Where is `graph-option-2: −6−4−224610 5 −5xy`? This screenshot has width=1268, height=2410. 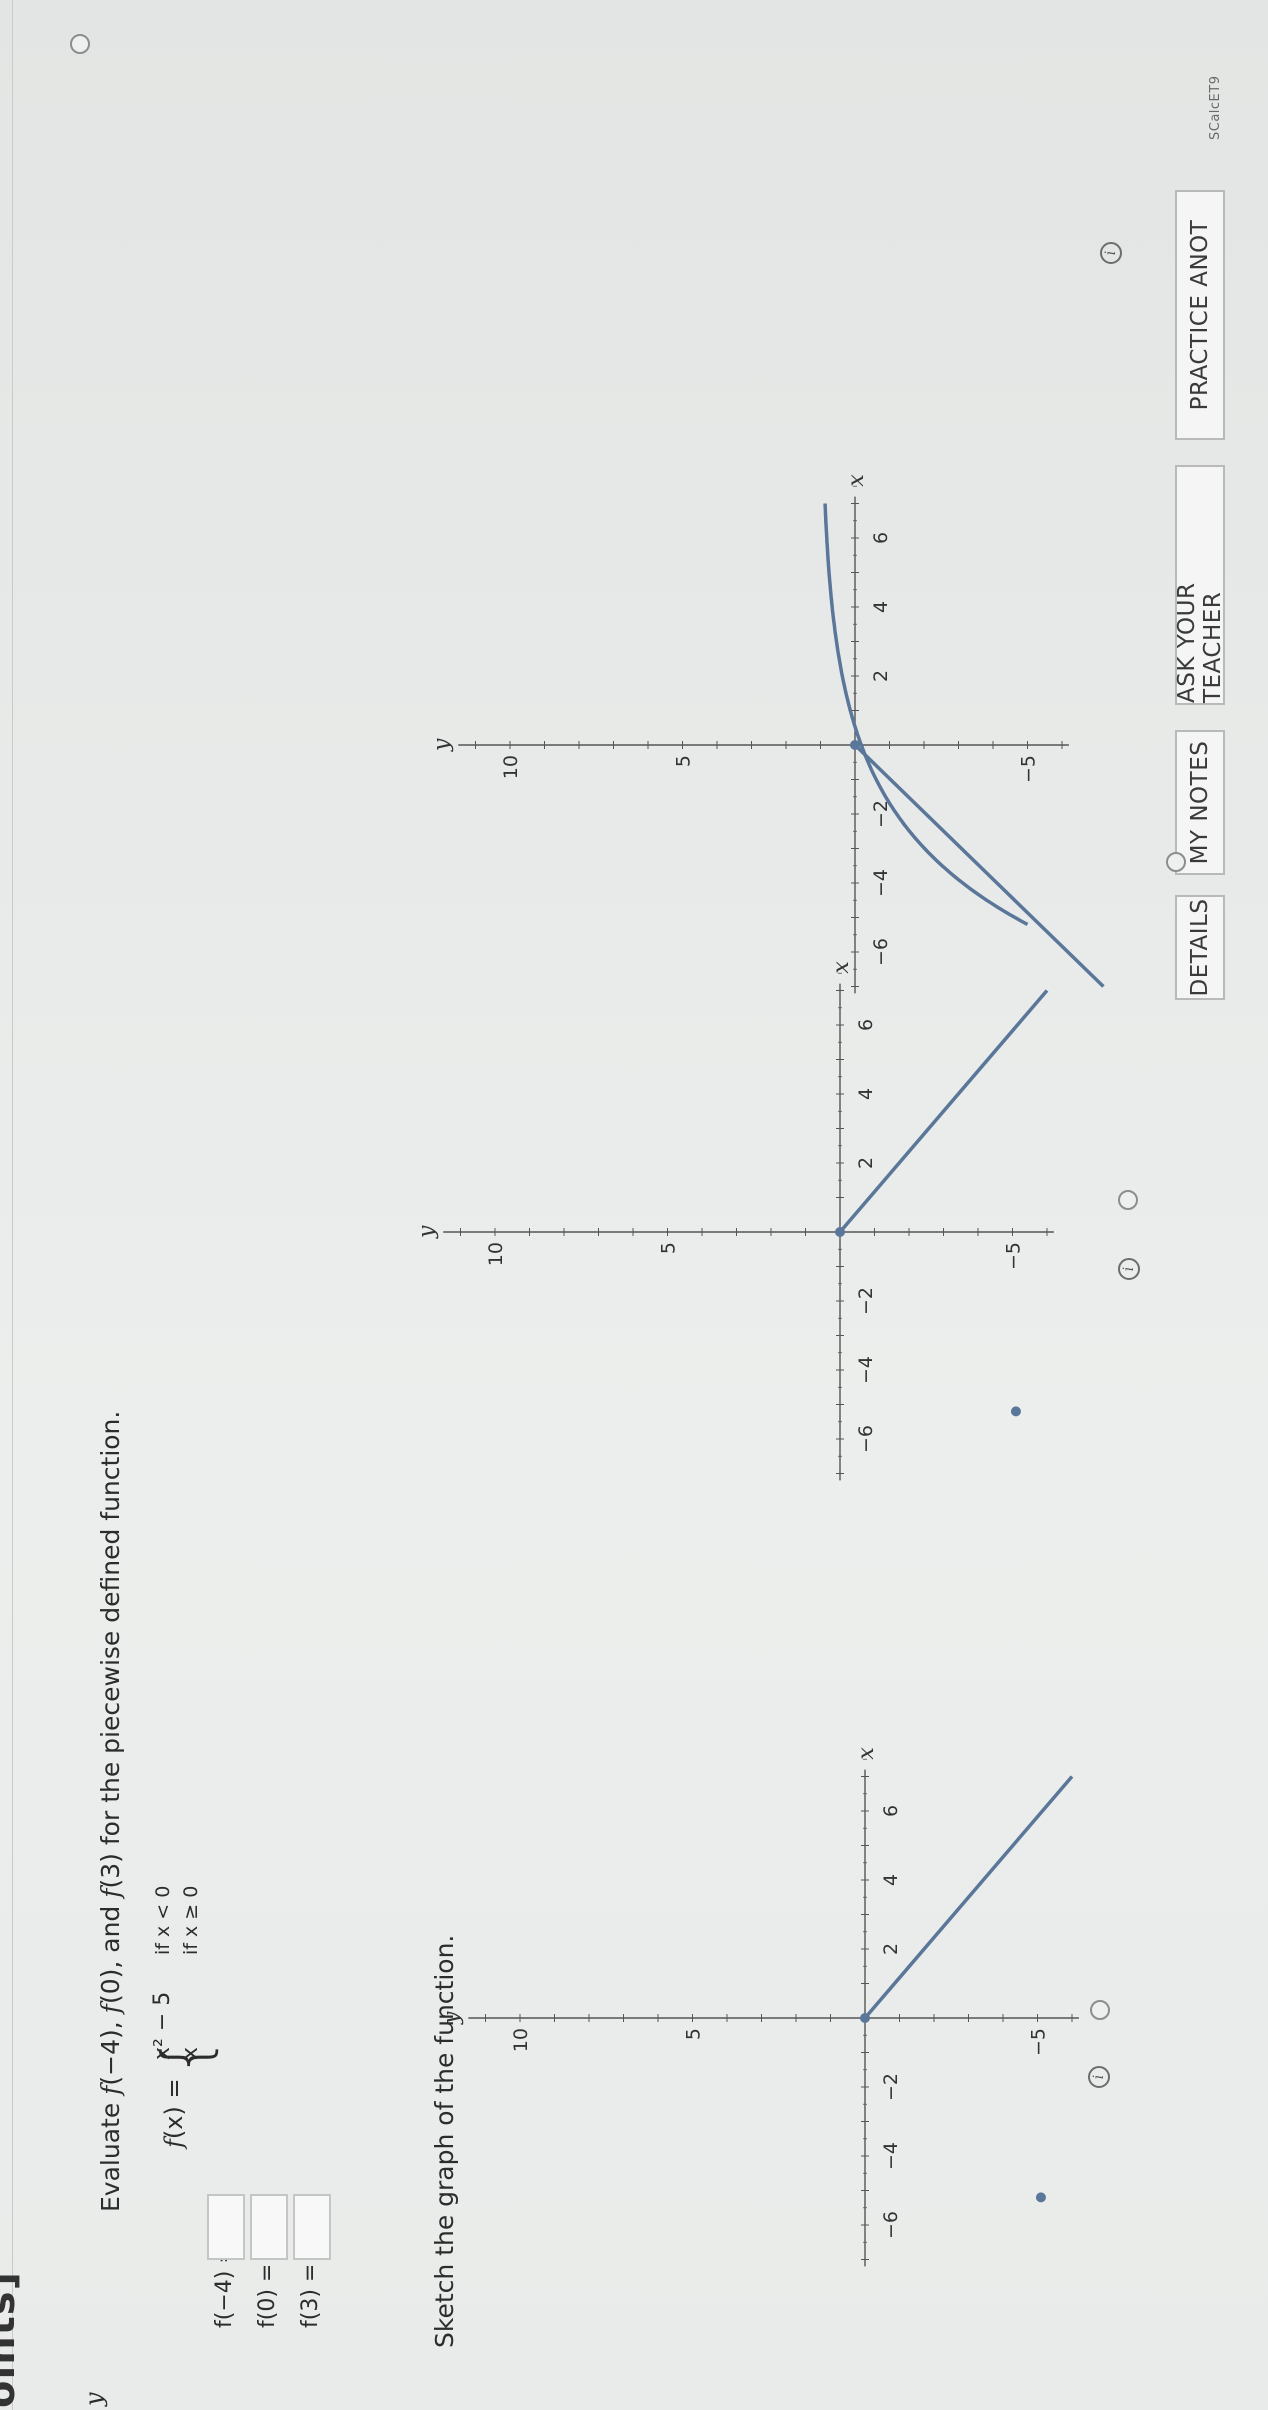
graph-option-2: −6−4−224610 5 −5xy is located at coordinates (757, 1232).